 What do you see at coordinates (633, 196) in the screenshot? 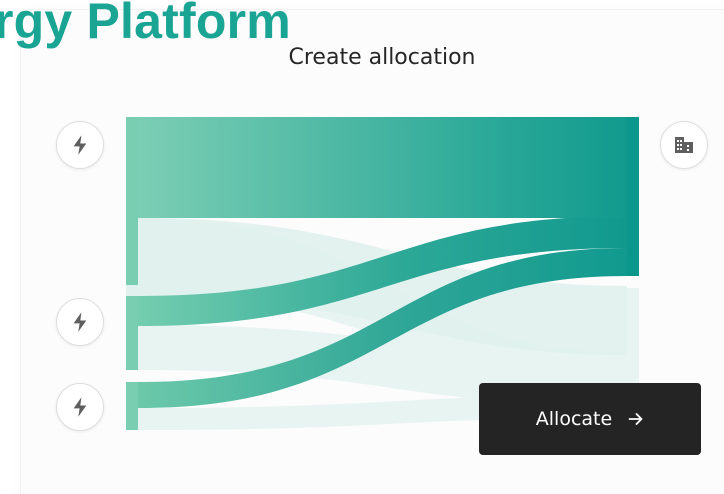
I see `destination-node-active` at bounding box center [633, 196].